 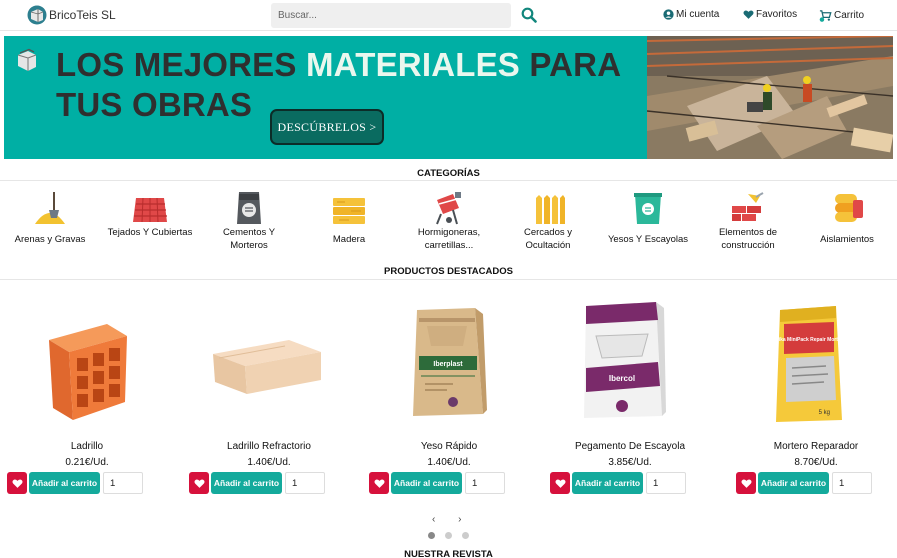 I want to click on category-yesos-escayolas: Yesos Y Escayolas, so click(x=648, y=217).